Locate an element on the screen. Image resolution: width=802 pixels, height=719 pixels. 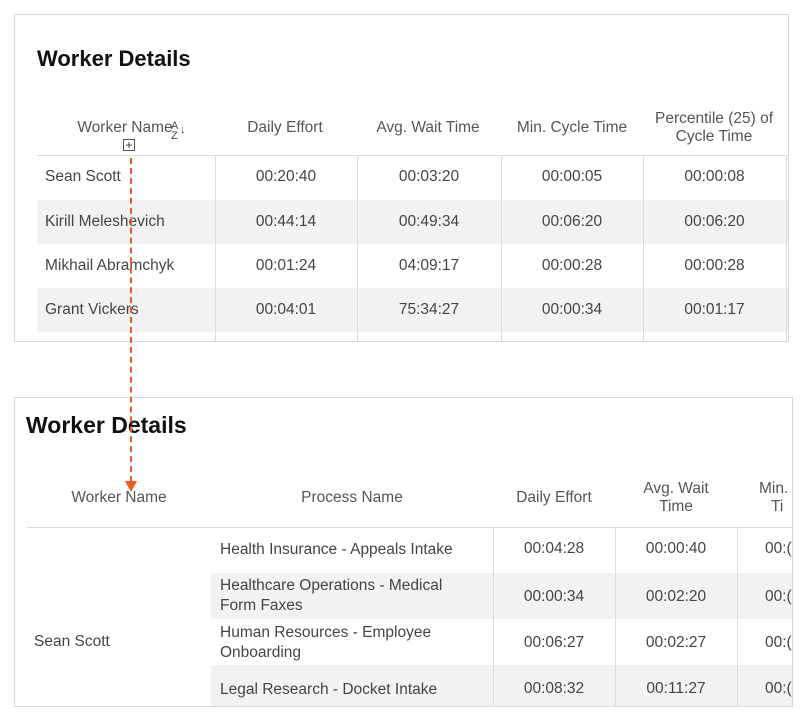
worker-name-cell: Grant Vickers is located at coordinates (92, 310).